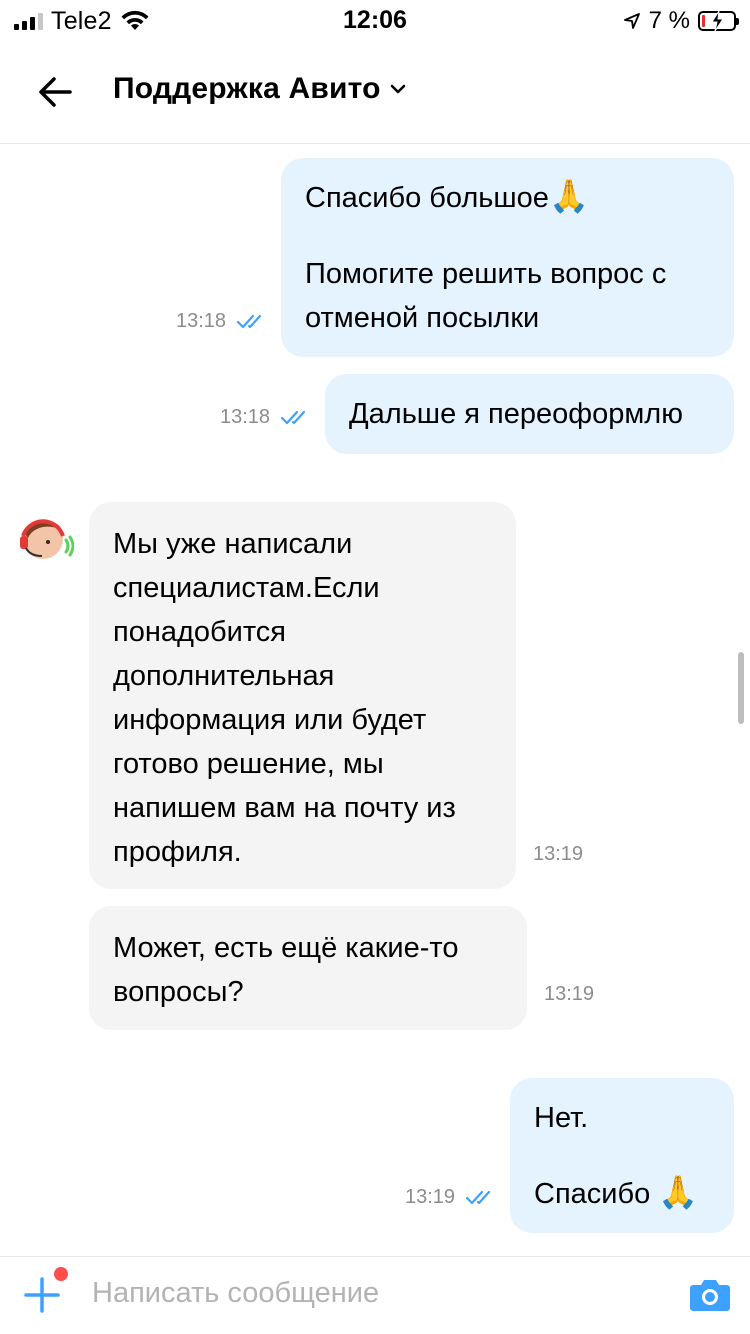 This screenshot has width=750, height=1334. What do you see at coordinates (397, 89) in the screenshot?
I see `chevron-down-icon` at bounding box center [397, 89].